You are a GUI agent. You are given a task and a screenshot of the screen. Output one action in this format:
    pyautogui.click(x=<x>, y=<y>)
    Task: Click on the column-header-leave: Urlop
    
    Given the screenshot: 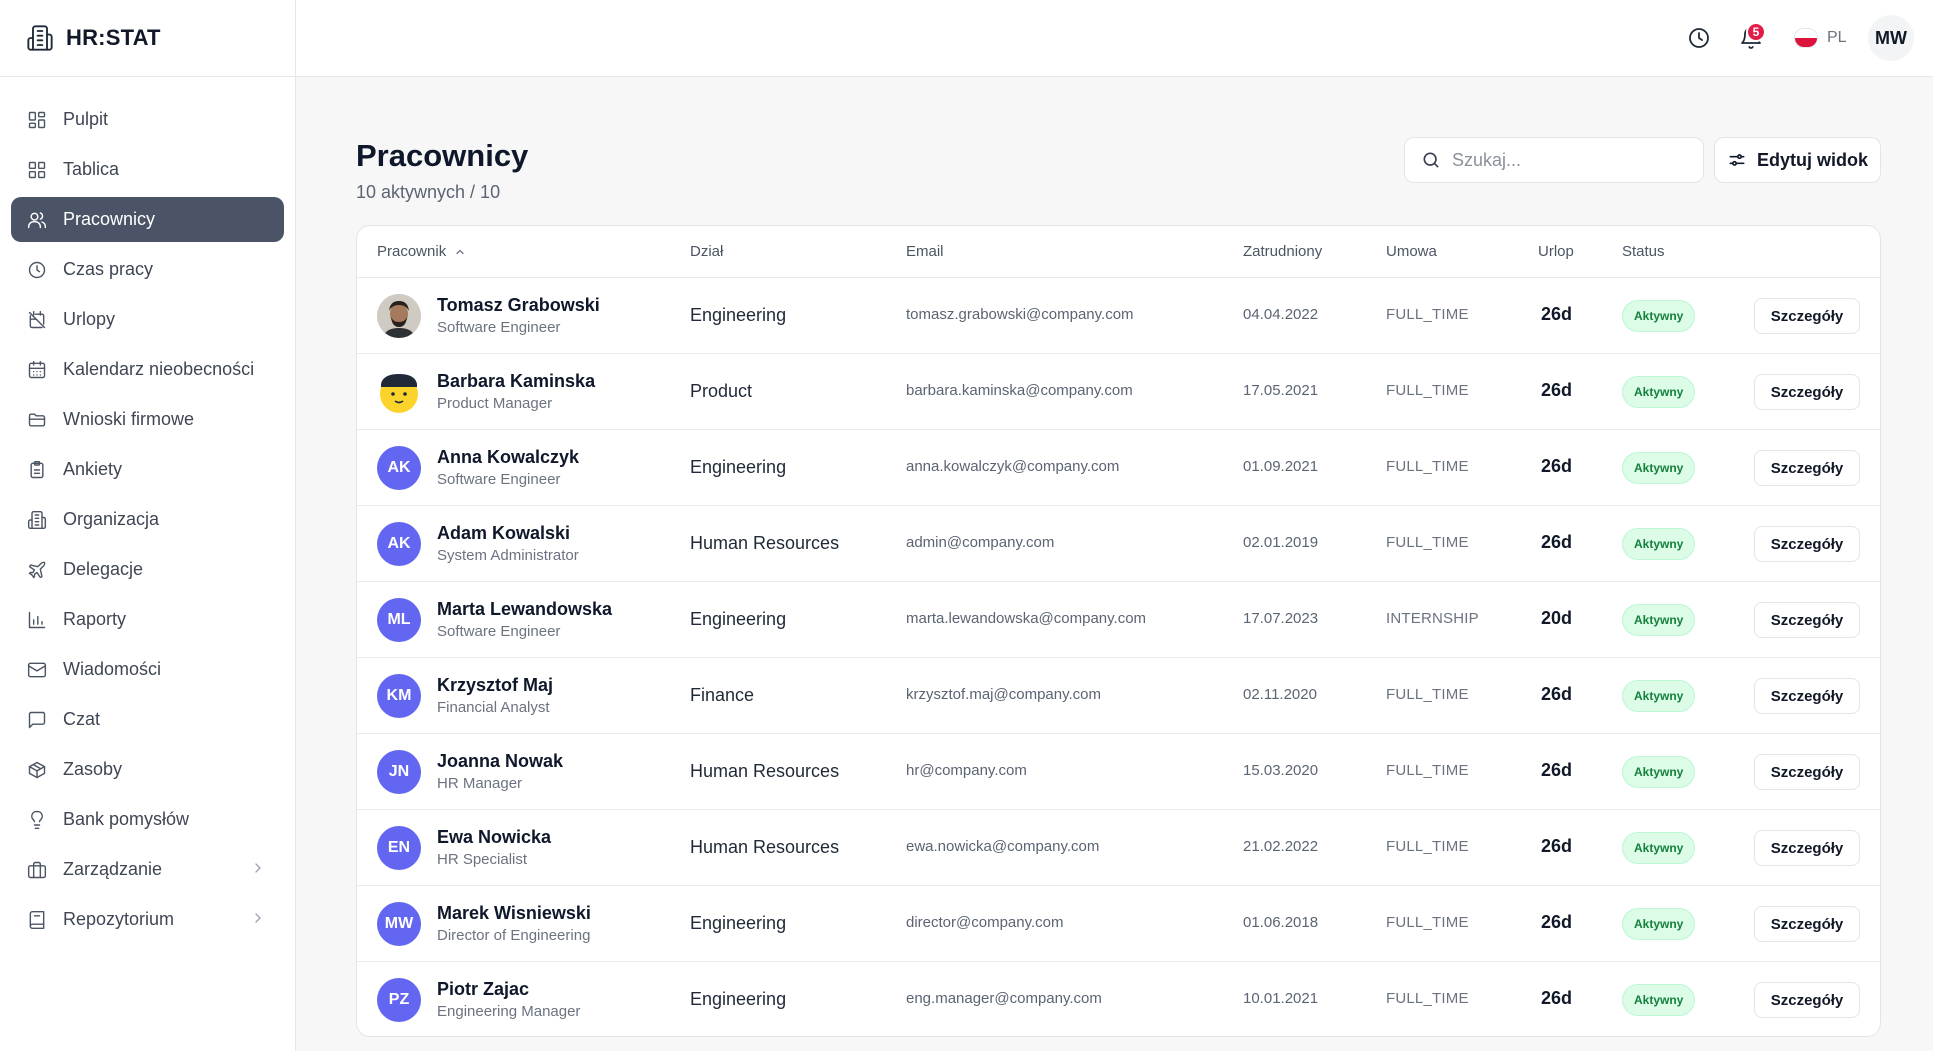 What is the action you would take?
    pyautogui.click(x=1556, y=251)
    